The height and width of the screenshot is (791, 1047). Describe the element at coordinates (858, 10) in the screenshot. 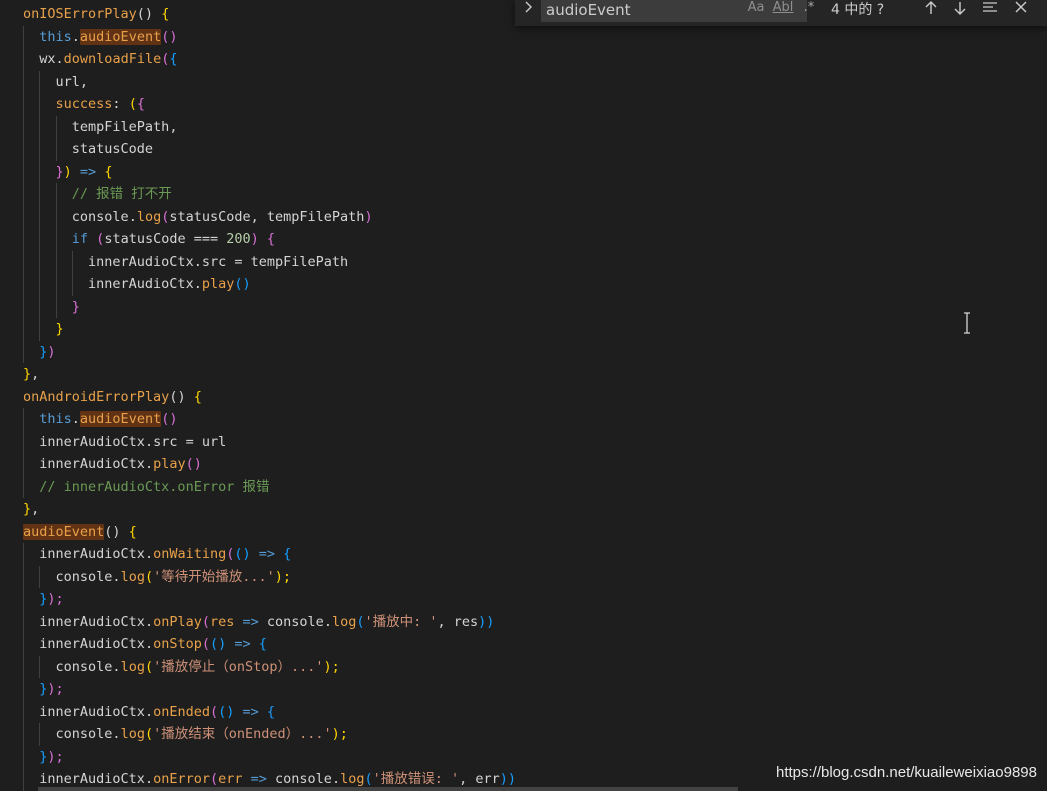

I see `match-count: 4 中的 ?` at that location.